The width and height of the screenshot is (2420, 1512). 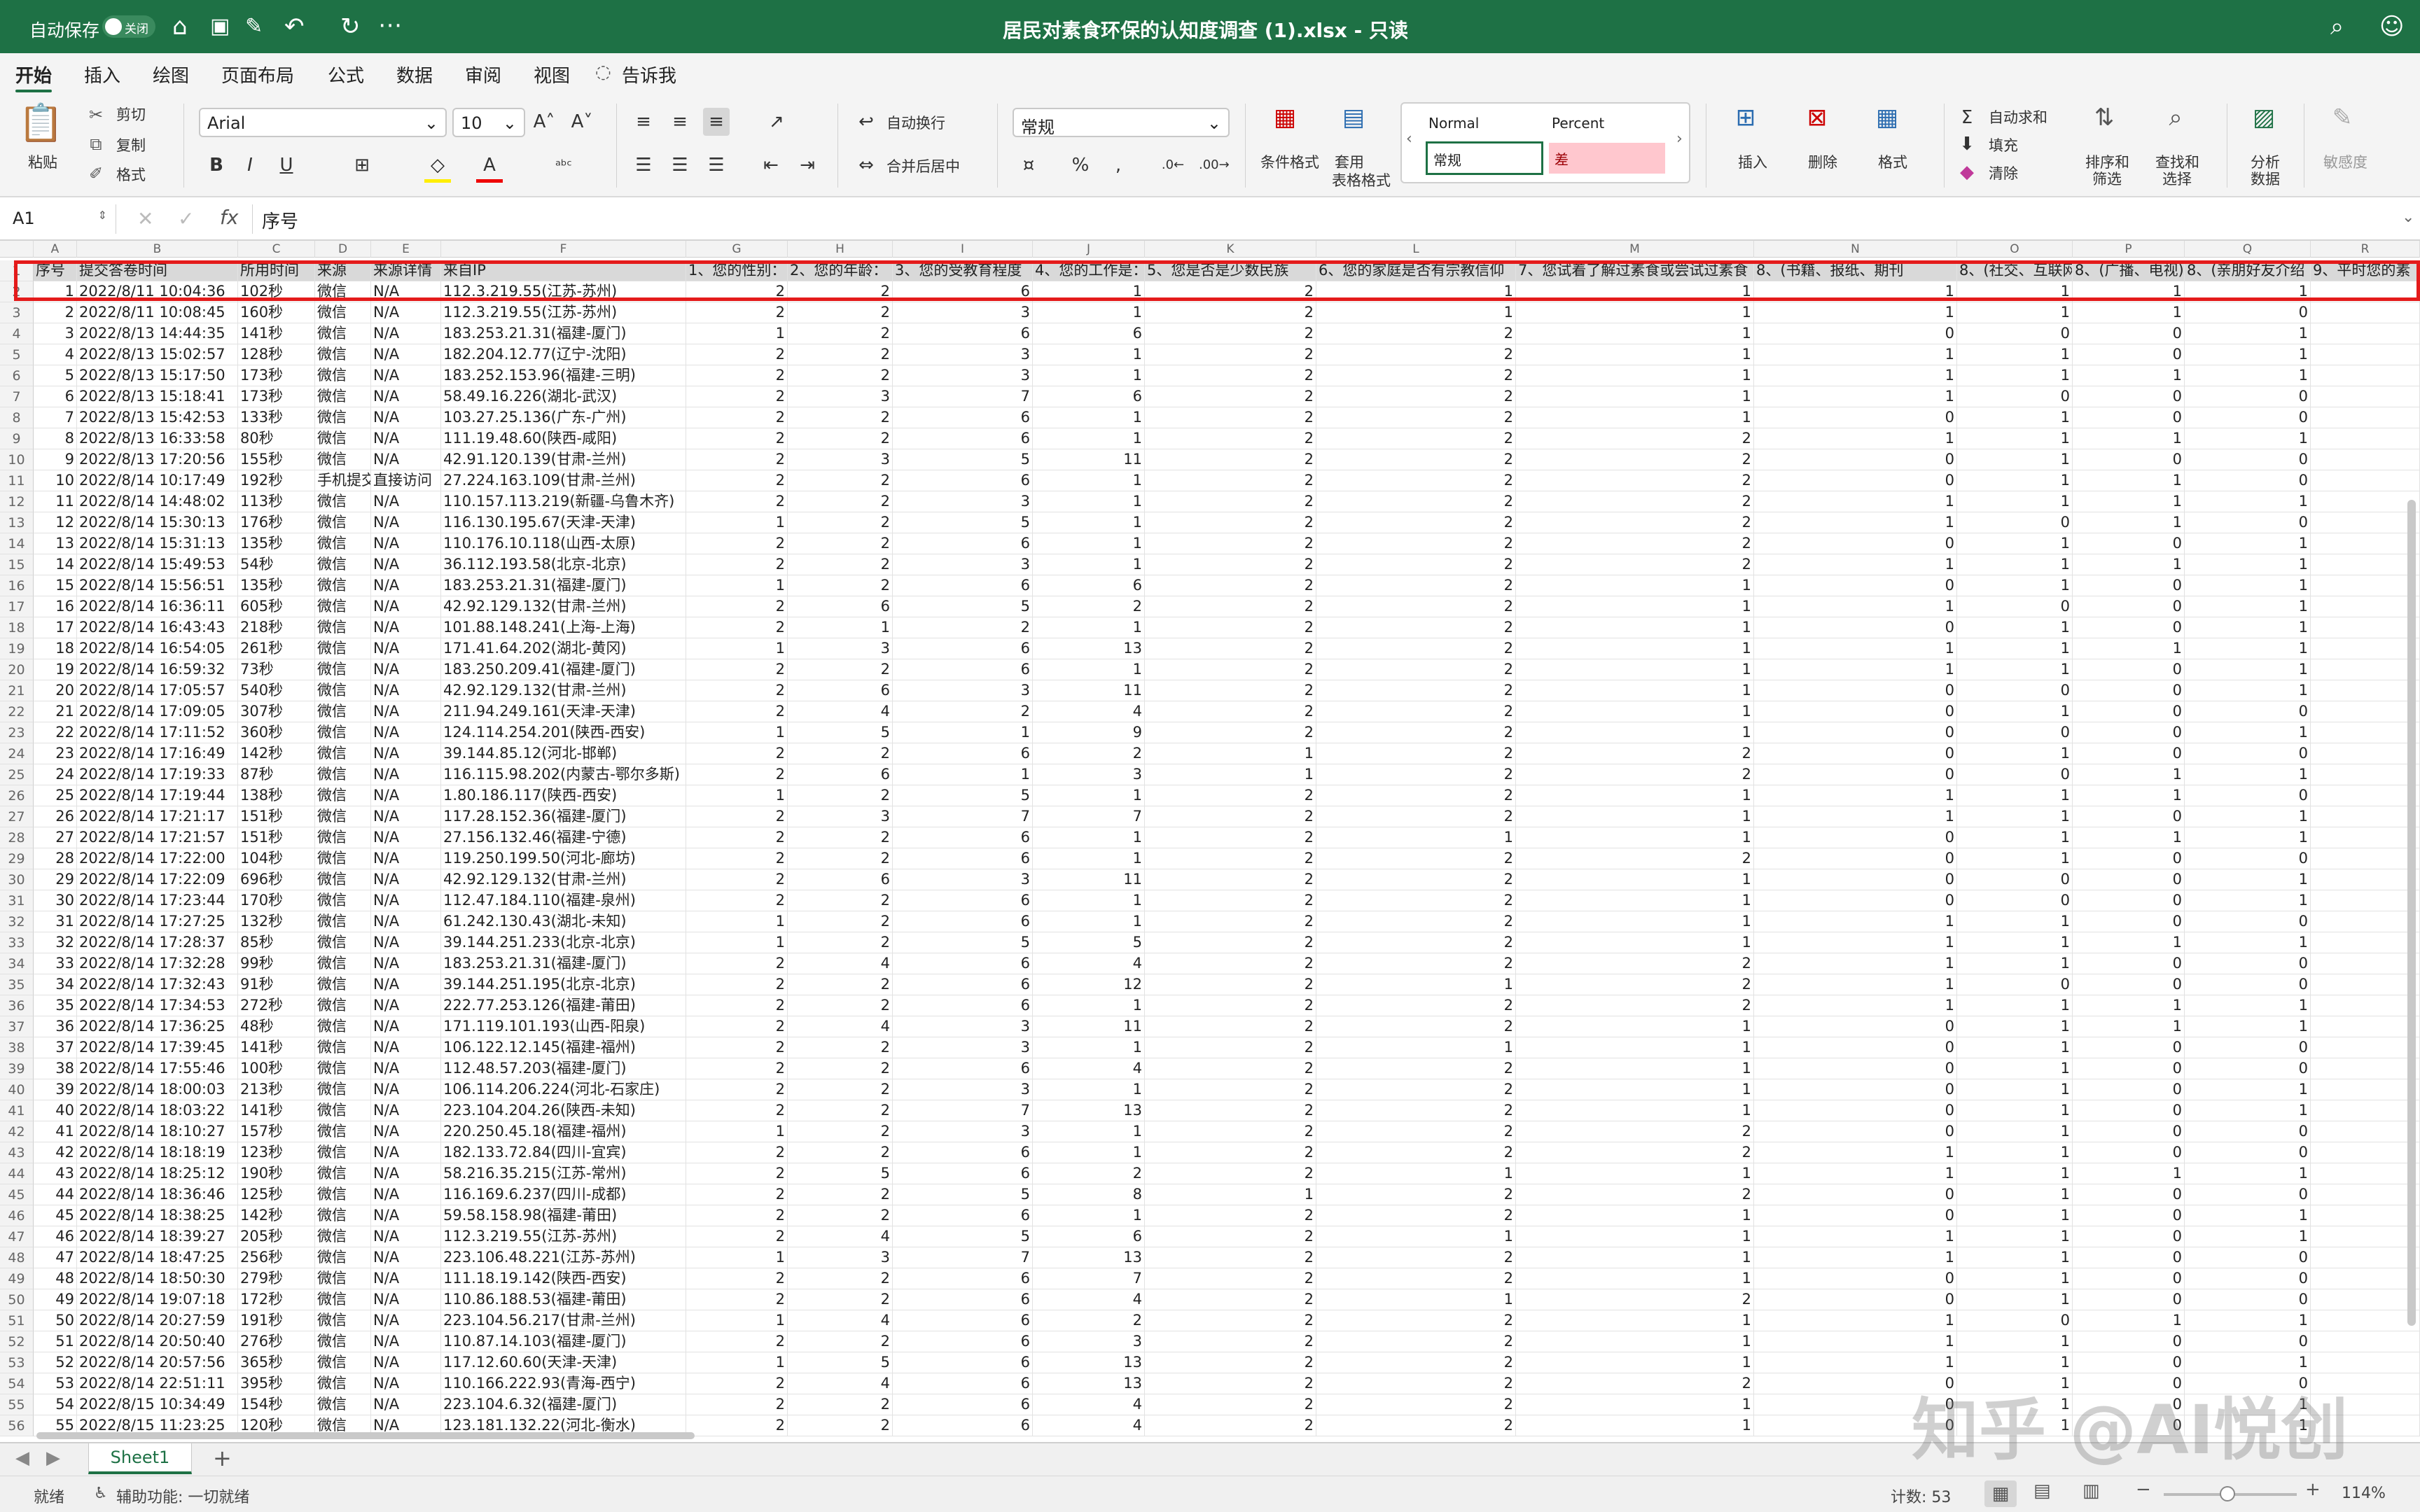 What do you see at coordinates (157, 1047) in the screenshot?
I see `table-cell: 2022/8/14 17:39:45` at bounding box center [157, 1047].